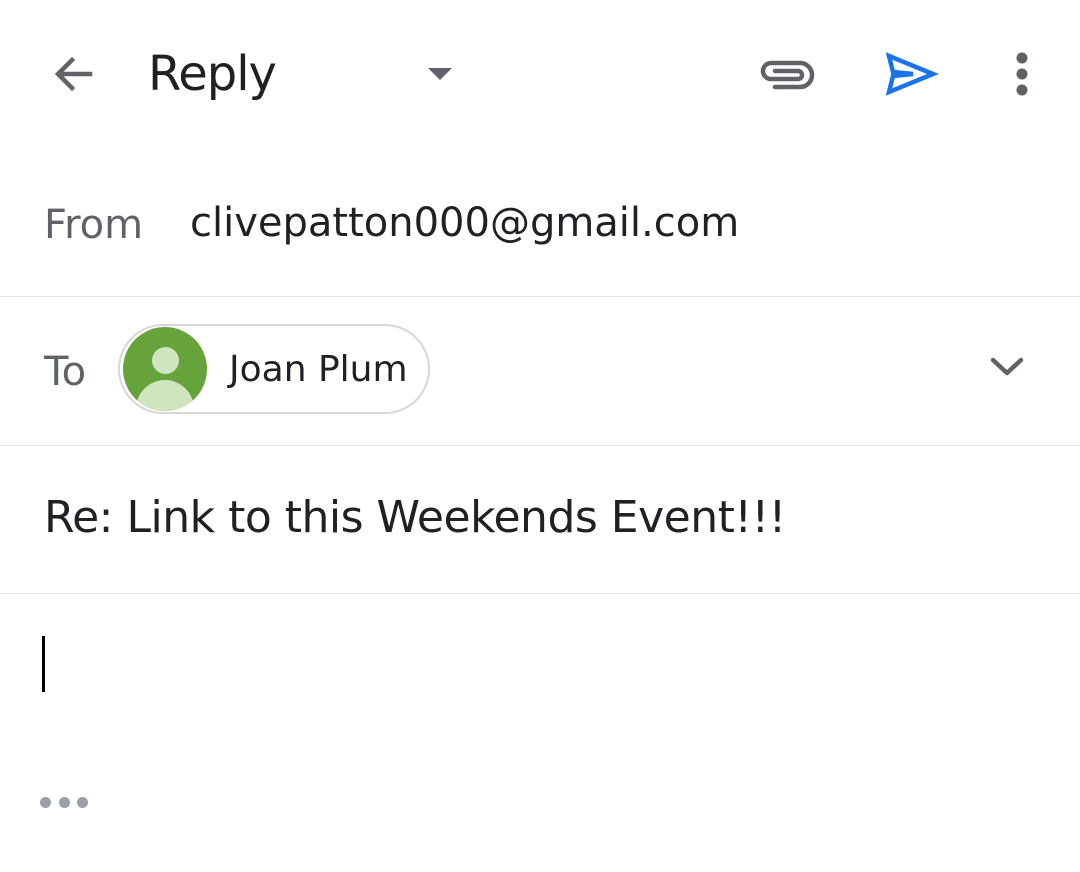  What do you see at coordinates (212, 74) in the screenshot?
I see `compose-mode-title: Reply` at bounding box center [212, 74].